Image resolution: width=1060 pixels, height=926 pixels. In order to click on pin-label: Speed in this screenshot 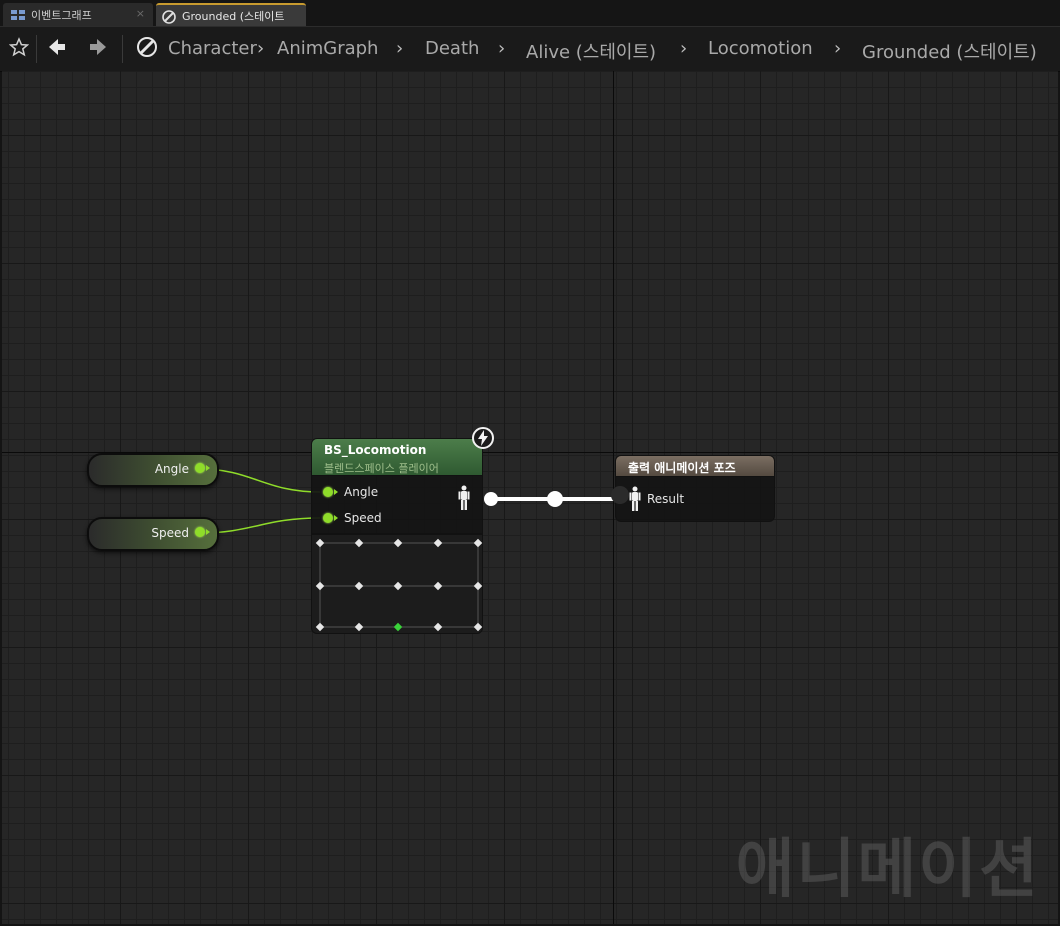, I will do `click(363, 518)`.